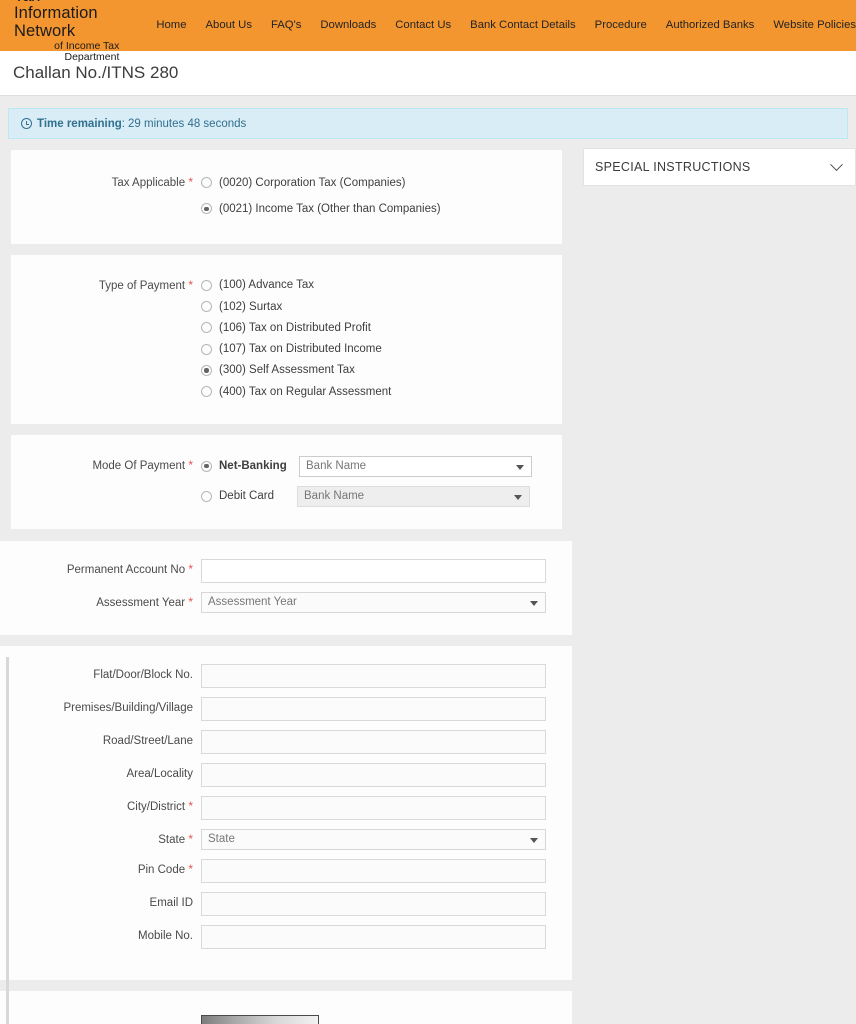 Image resolution: width=856 pixels, height=1024 pixels. I want to click on address-row: City/District *, so click(286, 807).